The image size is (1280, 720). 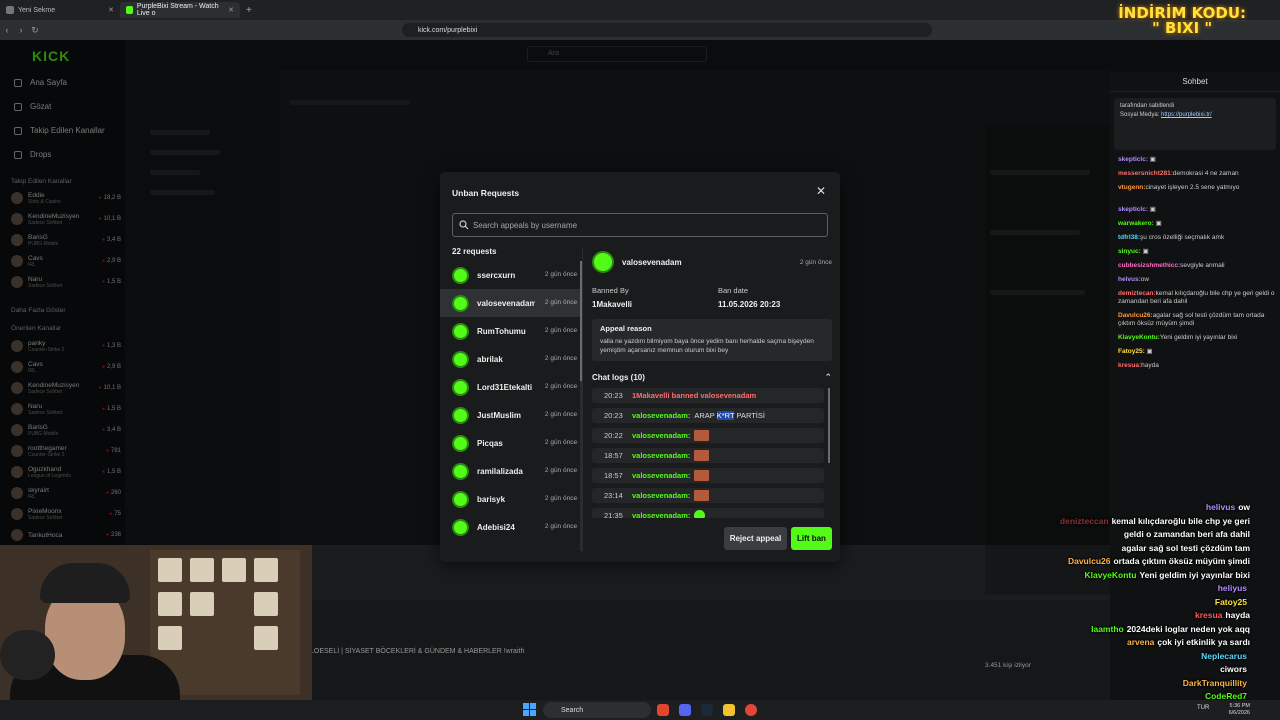 What do you see at coordinates (499, 415) in the screenshot?
I see `request-username: JustMuslim` at bounding box center [499, 415].